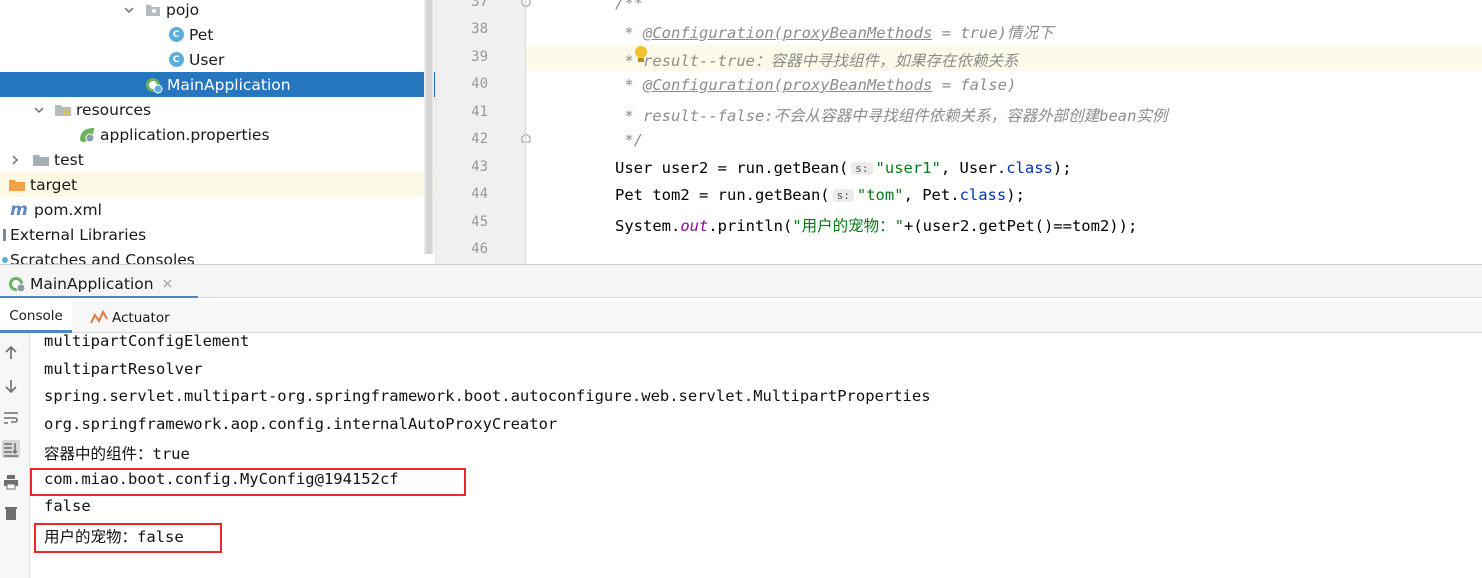 This screenshot has width=1482, height=578. Describe the element at coordinates (36, 317) in the screenshot. I see `tab-console: Console` at that location.